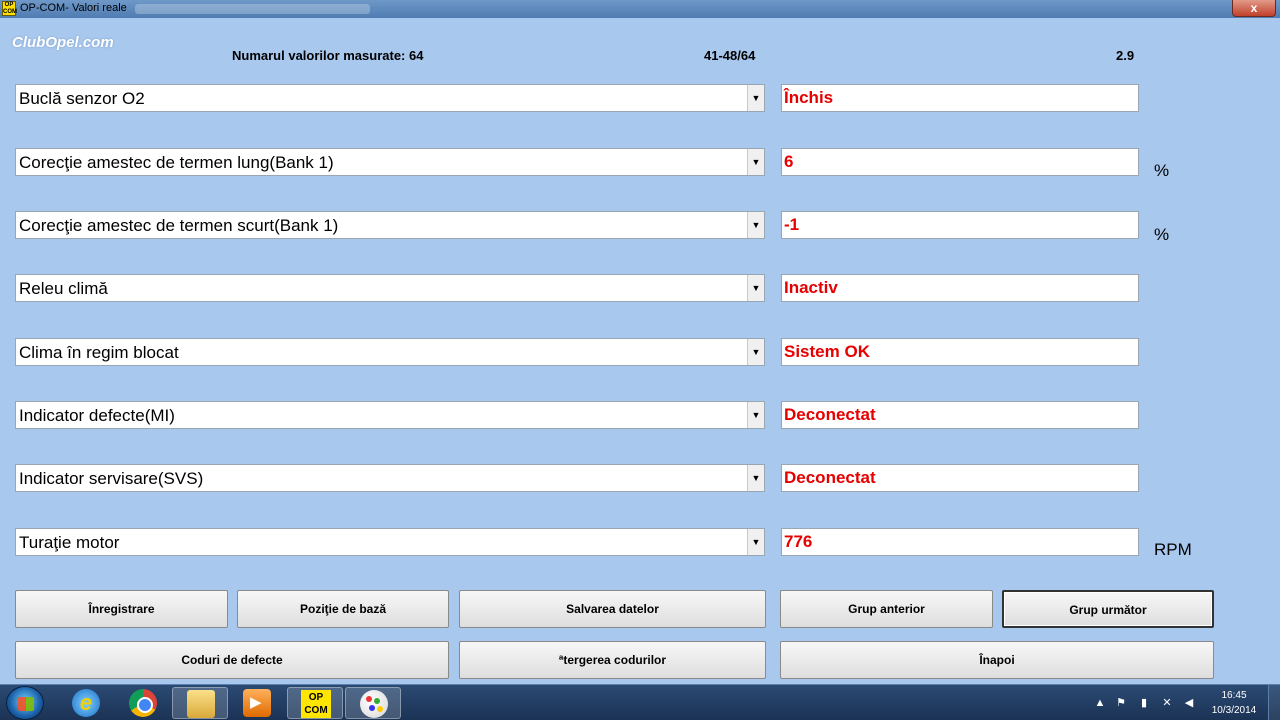 Image resolution: width=1280 pixels, height=720 pixels. What do you see at coordinates (1162, 234) in the screenshot?
I see `unit-label-3: %` at bounding box center [1162, 234].